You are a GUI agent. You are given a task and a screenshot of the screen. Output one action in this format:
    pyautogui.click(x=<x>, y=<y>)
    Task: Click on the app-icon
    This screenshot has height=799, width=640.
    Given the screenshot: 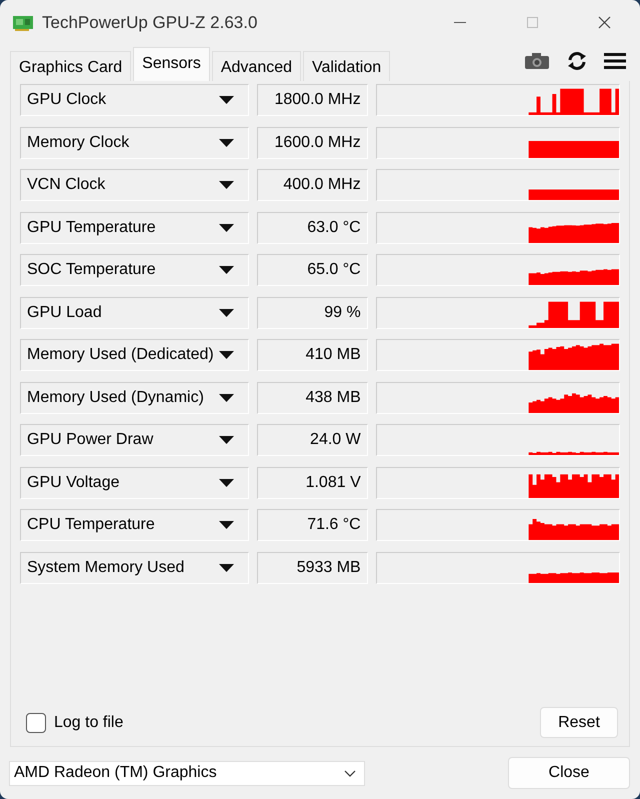 What is the action you would take?
    pyautogui.click(x=23, y=23)
    